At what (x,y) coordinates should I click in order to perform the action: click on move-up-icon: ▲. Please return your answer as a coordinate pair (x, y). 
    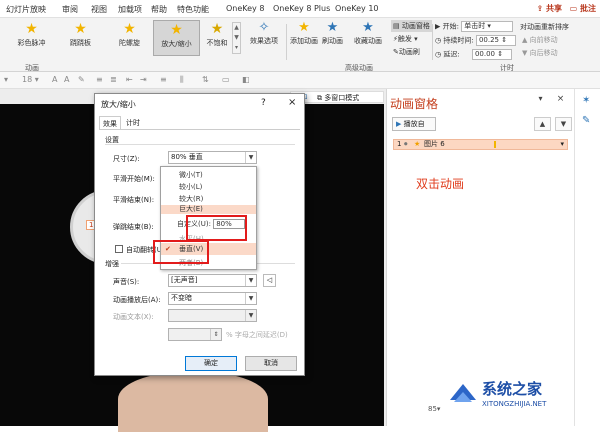
    Looking at the image, I should click on (542, 124).